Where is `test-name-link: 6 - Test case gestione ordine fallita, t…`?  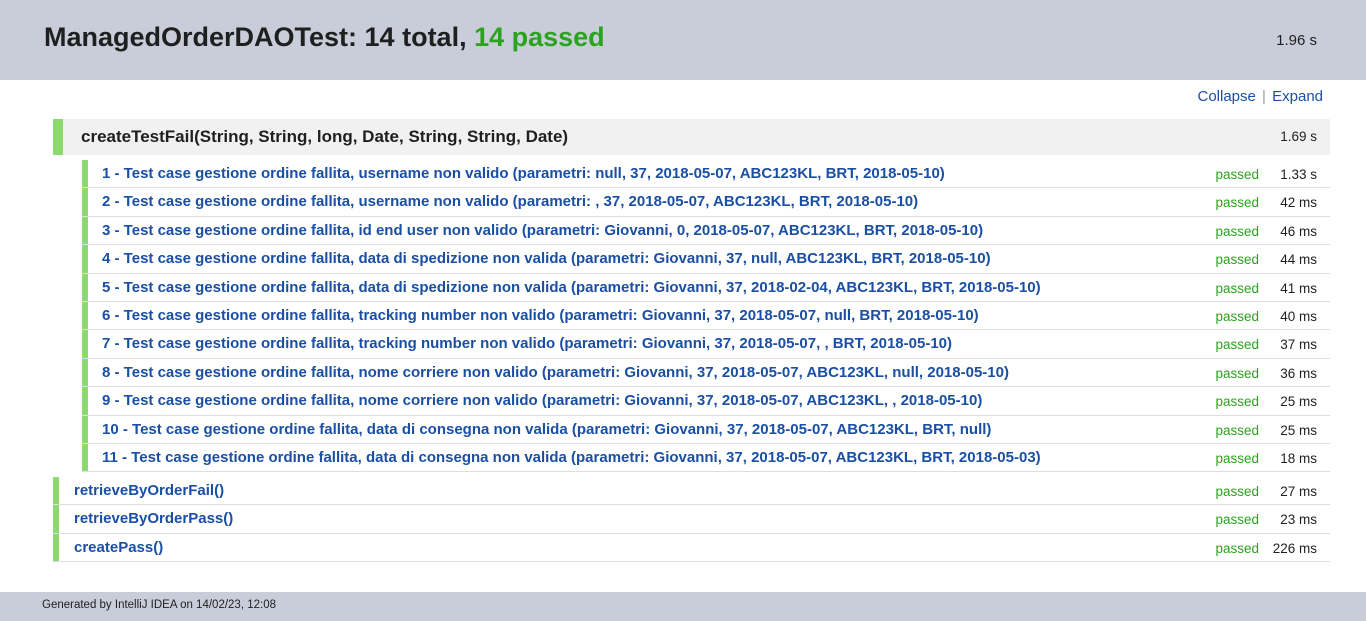
test-name-link: 6 - Test case gestione ordine fallita, t… is located at coordinates (540, 315).